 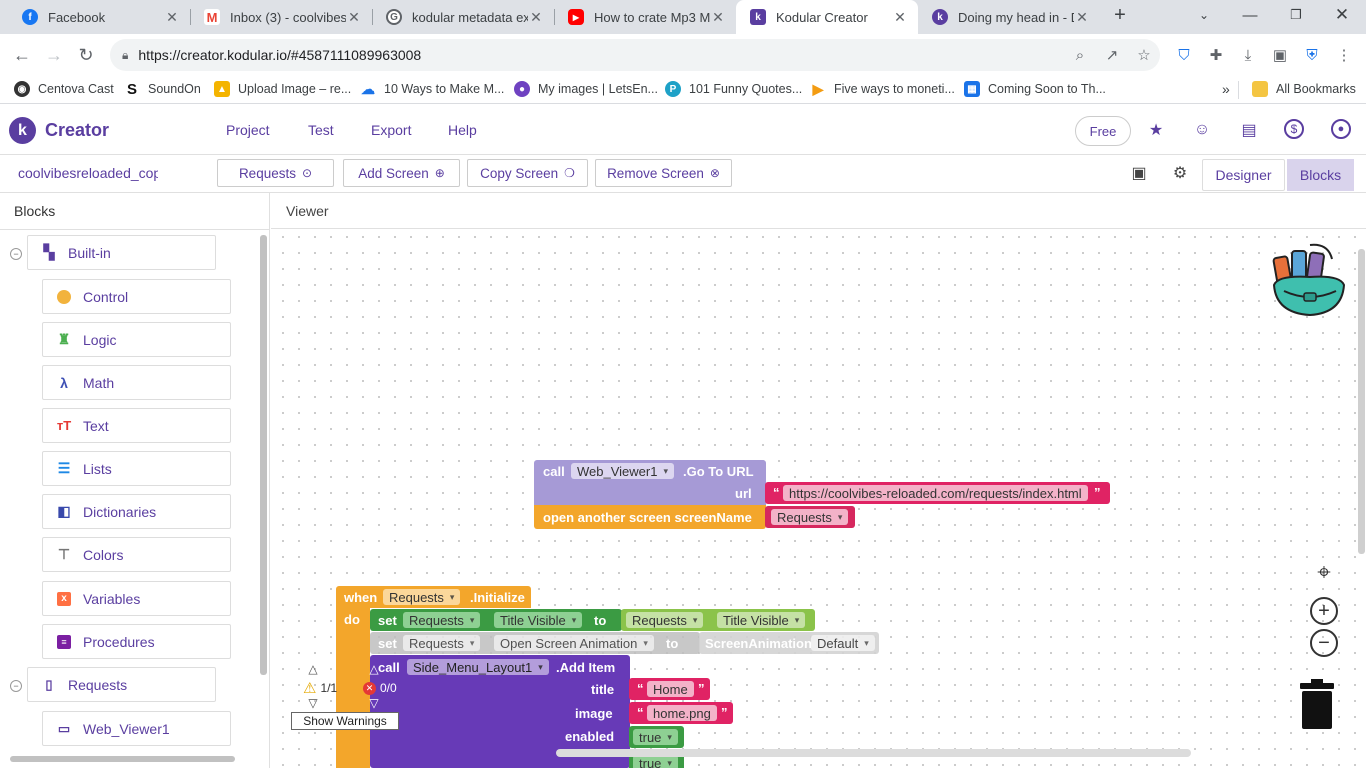 What do you see at coordinates (77, 130) in the screenshot?
I see `brand-title: Creator` at bounding box center [77, 130].